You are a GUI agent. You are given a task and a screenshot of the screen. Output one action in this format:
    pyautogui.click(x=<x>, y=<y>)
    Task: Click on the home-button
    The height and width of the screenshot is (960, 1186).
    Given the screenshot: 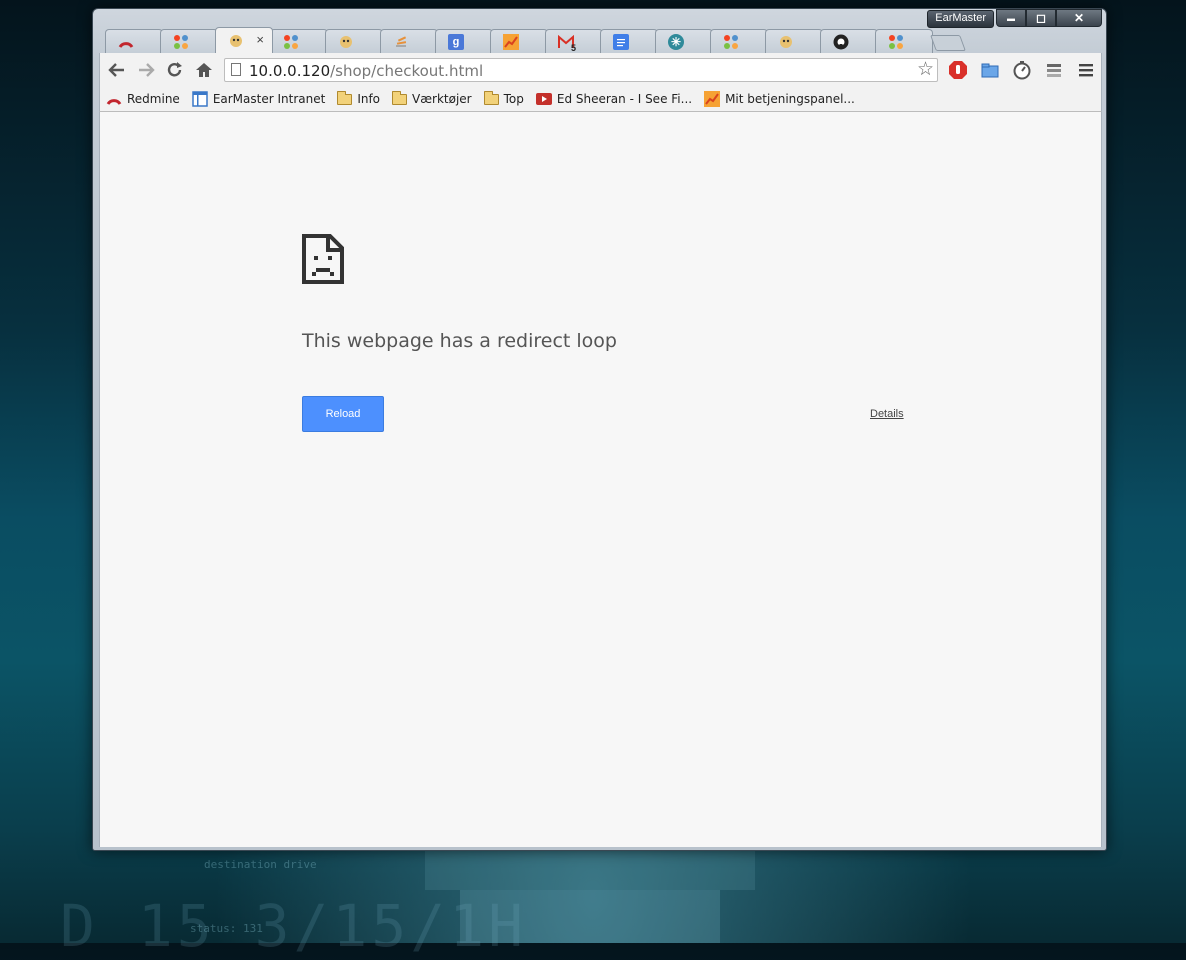 What is the action you would take?
    pyautogui.click(x=204, y=70)
    